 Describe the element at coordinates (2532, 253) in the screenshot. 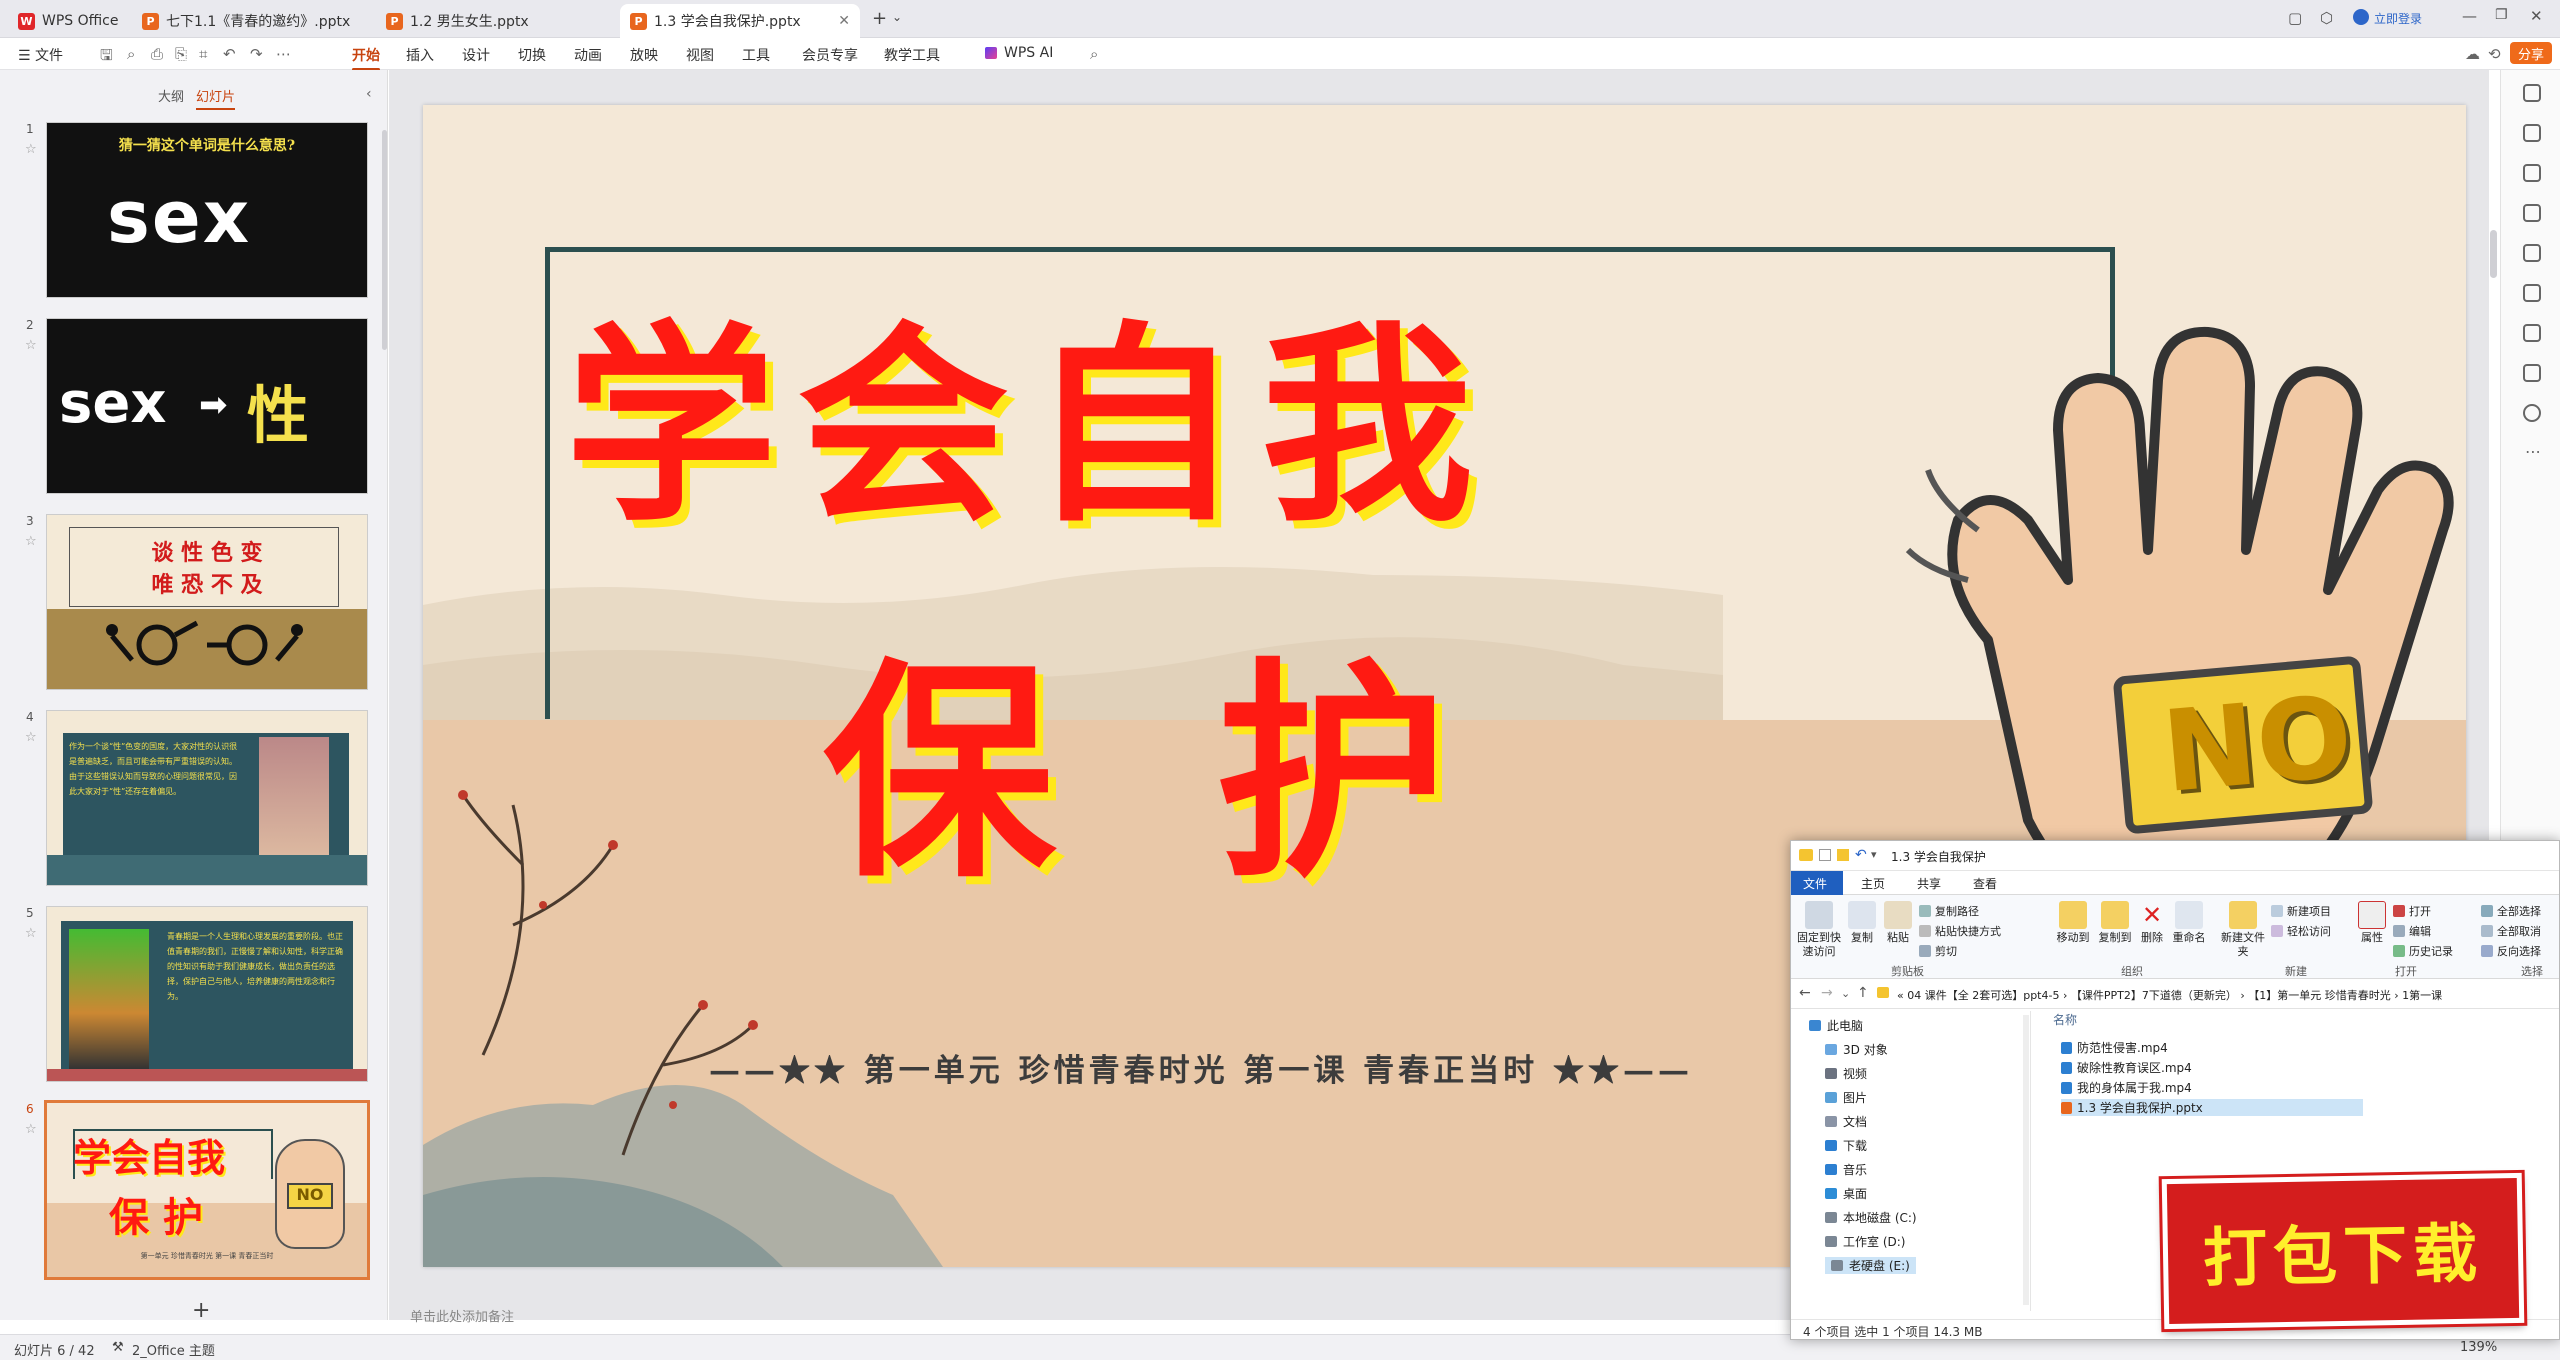

I see `image-icon` at that location.